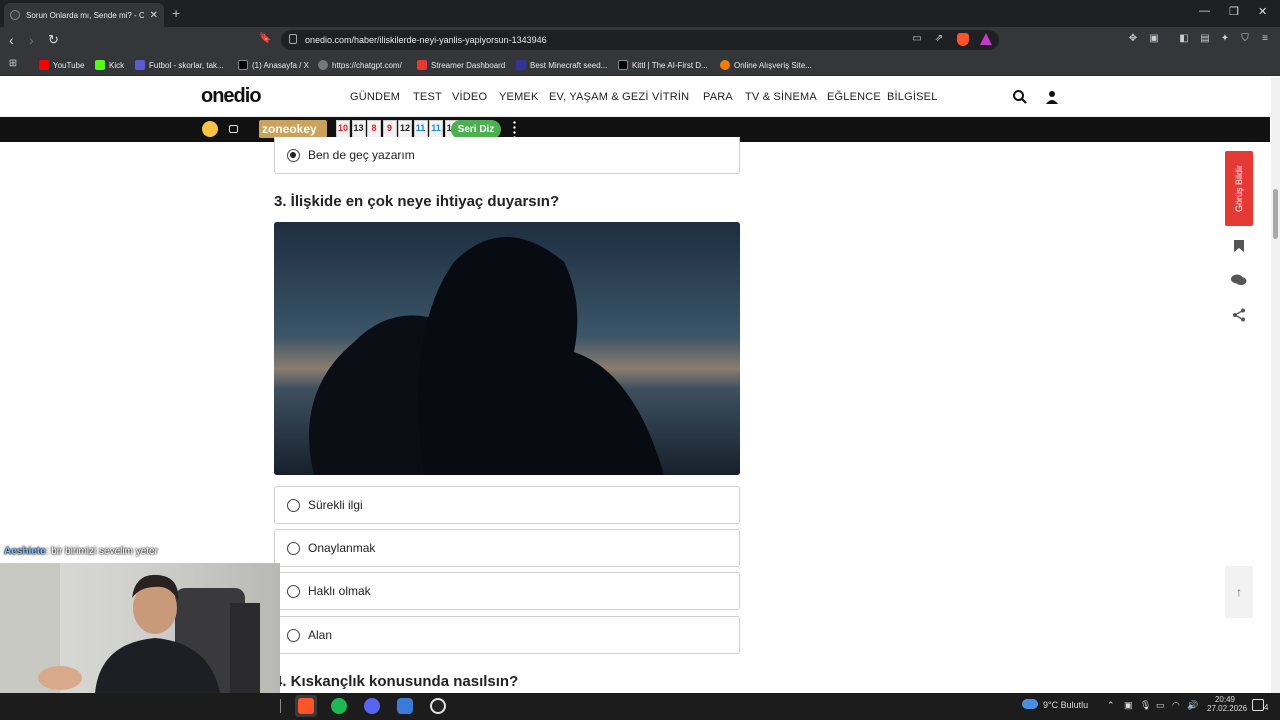 The image size is (1280, 720). I want to click on option-label: Ben de geç yazarım, so click(361, 155).